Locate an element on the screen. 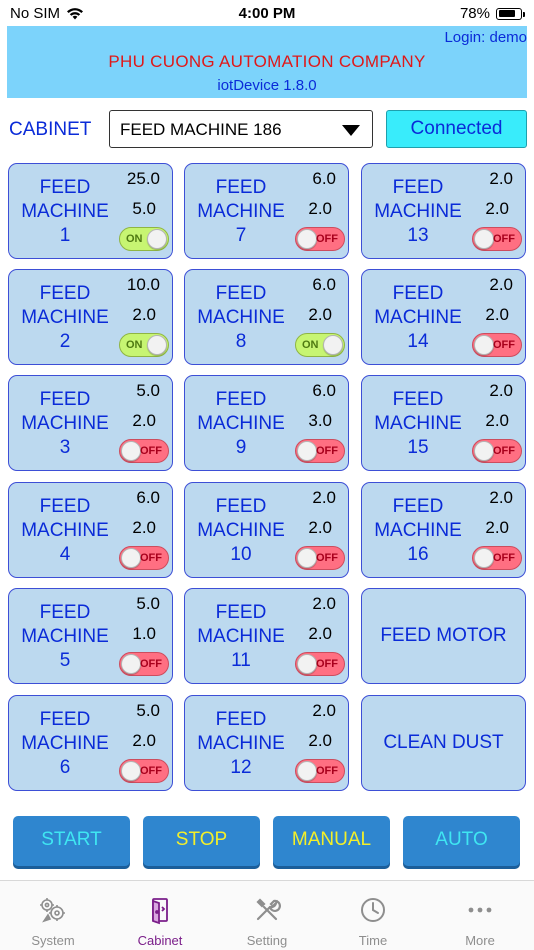 The image size is (534, 950). machine-name: FEED MACHINE 7 is located at coordinates (241, 211).